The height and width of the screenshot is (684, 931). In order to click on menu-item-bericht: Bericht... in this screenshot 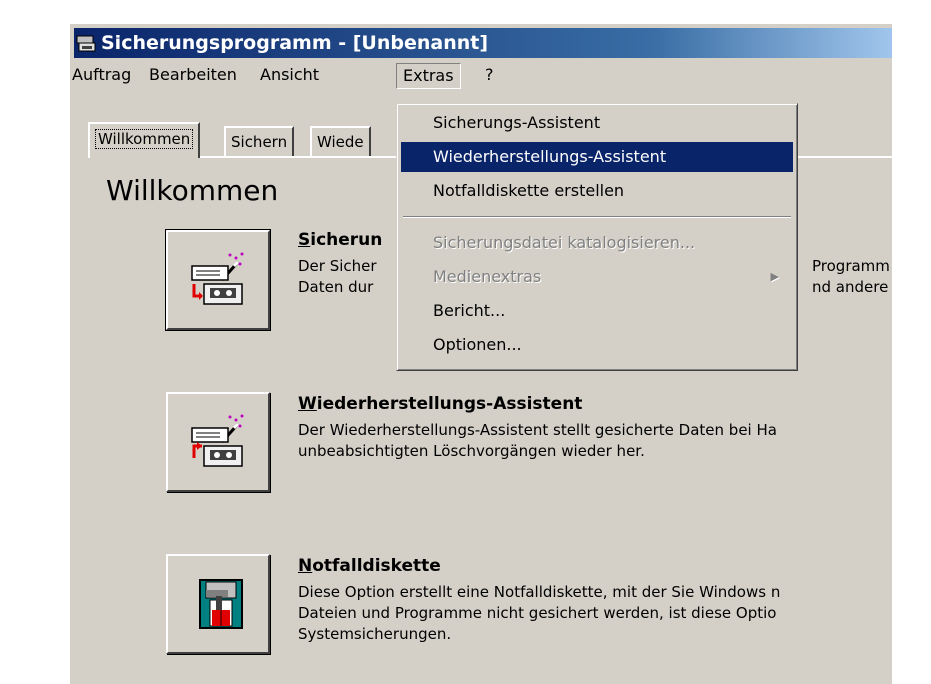, I will do `click(597, 311)`.